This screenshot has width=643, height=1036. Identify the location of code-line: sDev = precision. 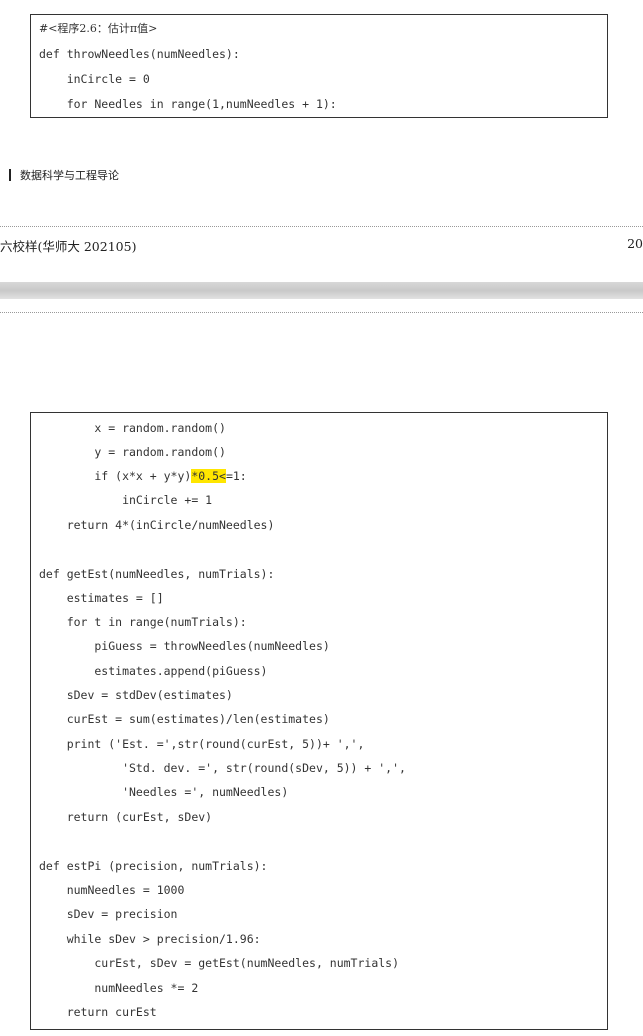
(108, 914).